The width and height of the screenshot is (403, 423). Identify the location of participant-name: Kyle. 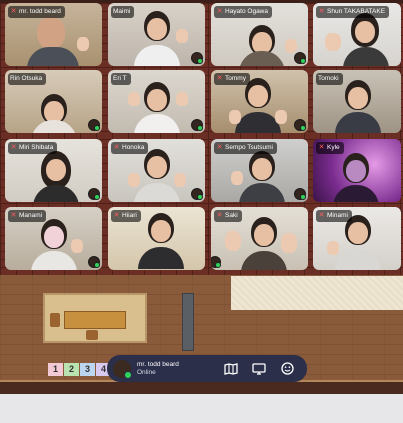
(333, 147).